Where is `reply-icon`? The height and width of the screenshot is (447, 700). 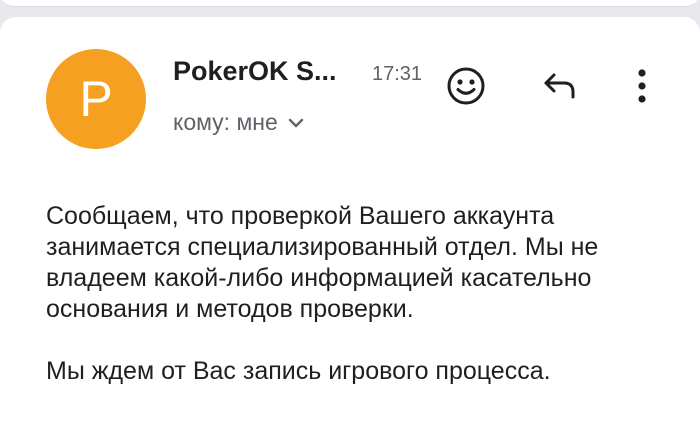
reply-icon is located at coordinates (560, 88).